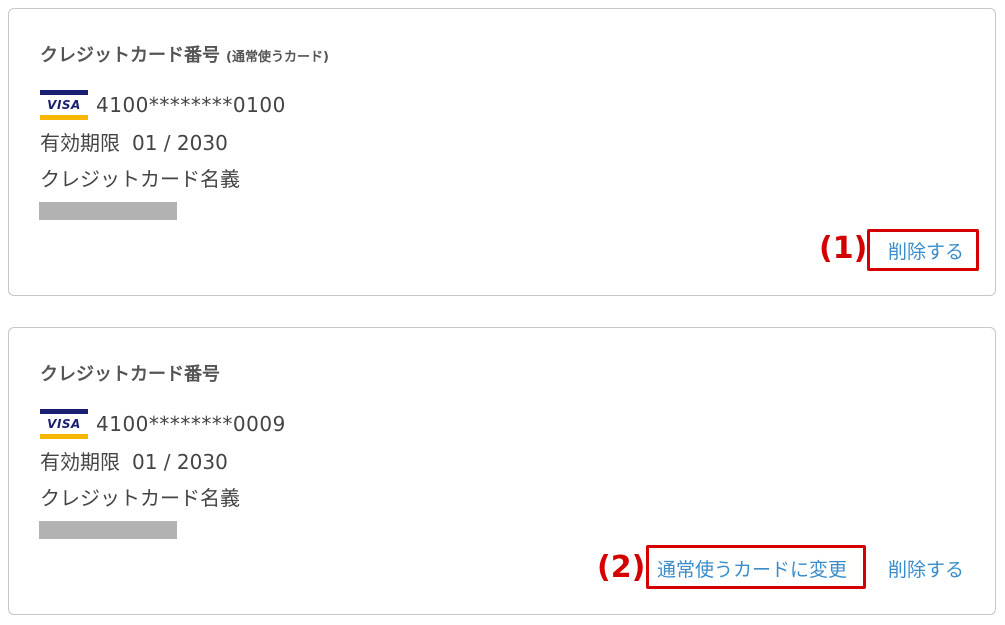 The image size is (1005, 625). Describe the element at coordinates (277, 57) in the screenshot. I see `default-card-note: (通常使うカード)` at that location.